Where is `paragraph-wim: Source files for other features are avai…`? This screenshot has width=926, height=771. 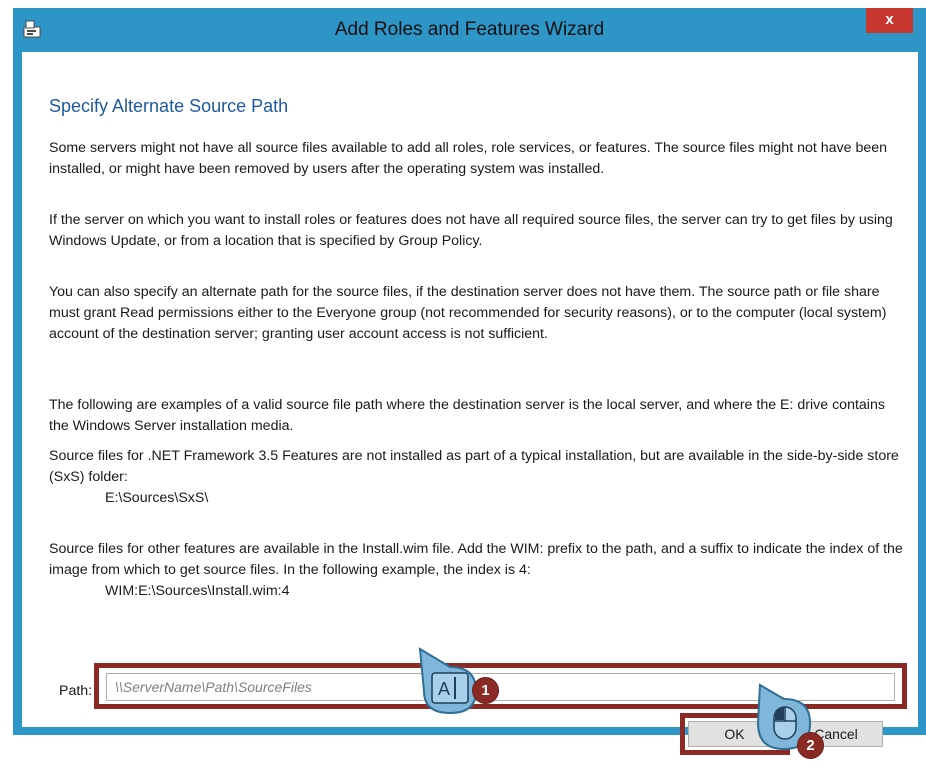 paragraph-wim: Source files for other features are avai… is located at coordinates (476, 570).